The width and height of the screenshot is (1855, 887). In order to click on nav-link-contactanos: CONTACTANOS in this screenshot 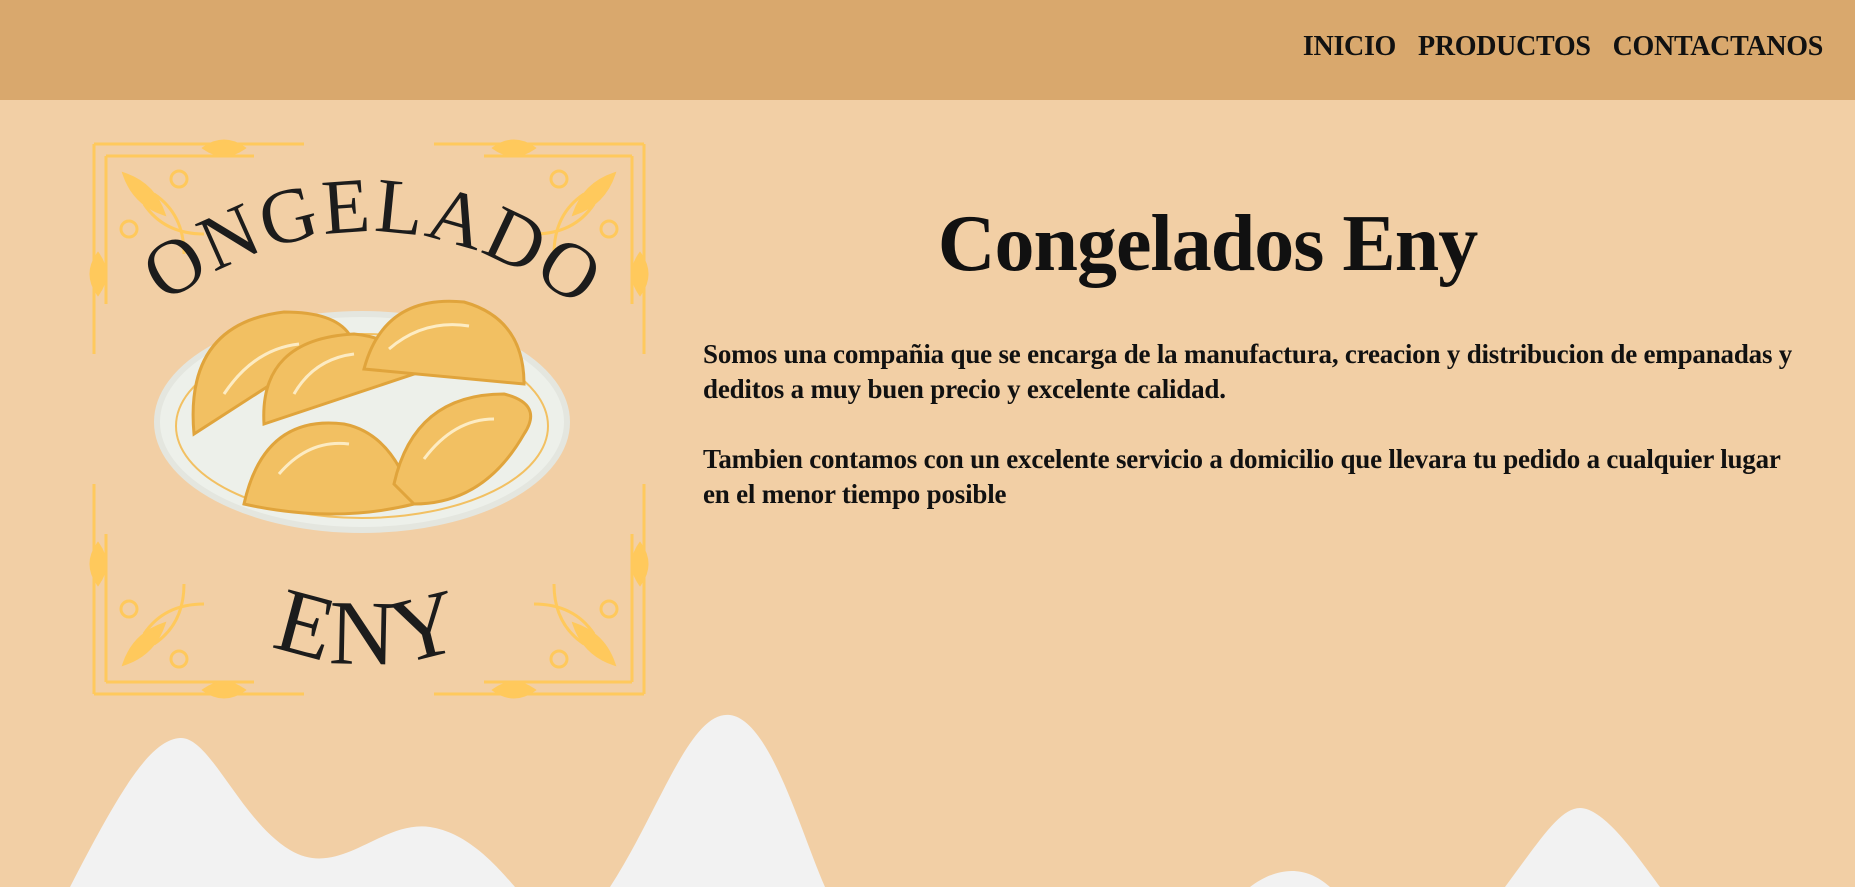, I will do `click(1718, 47)`.